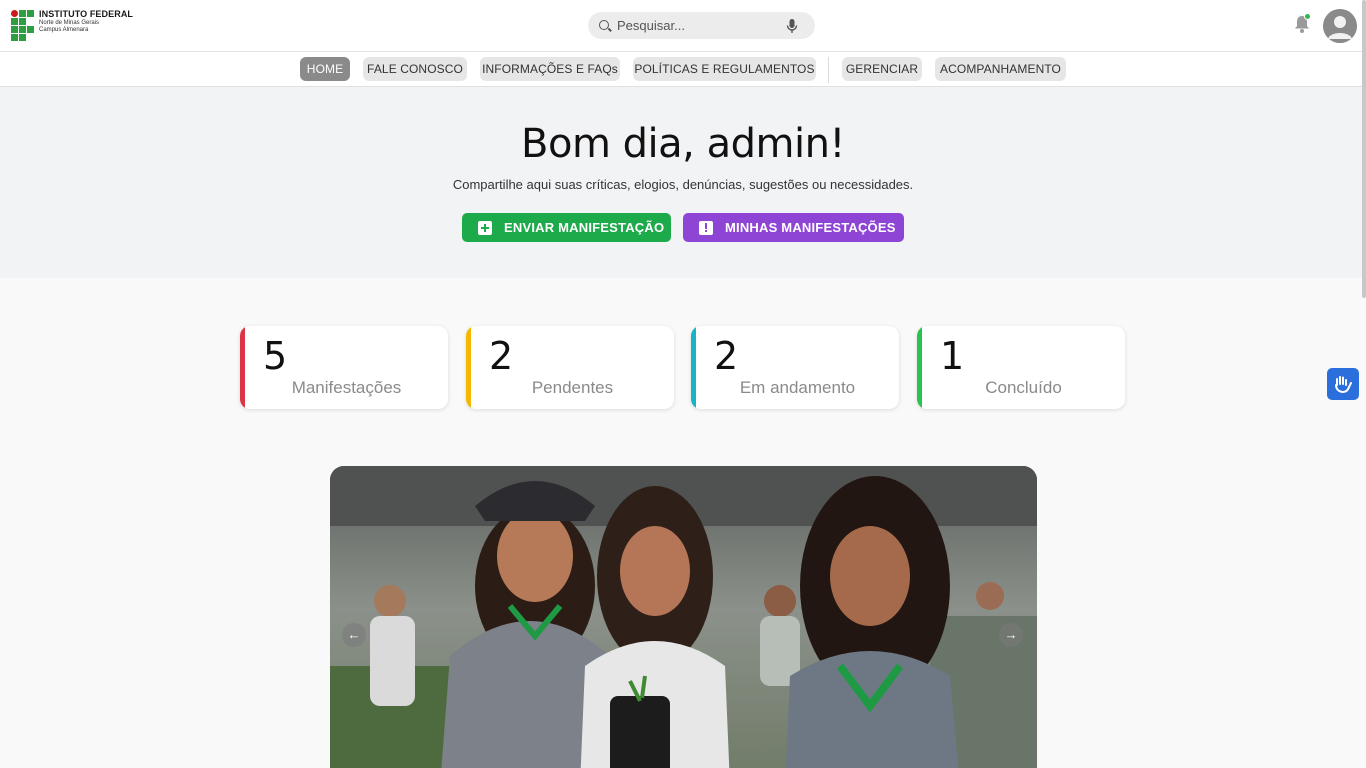 The width and height of the screenshot is (1366, 768). Describe the element at coordinates (354, 635) in the screenshot. I see `carousel-prev-arrow-icon: ←` at that location.